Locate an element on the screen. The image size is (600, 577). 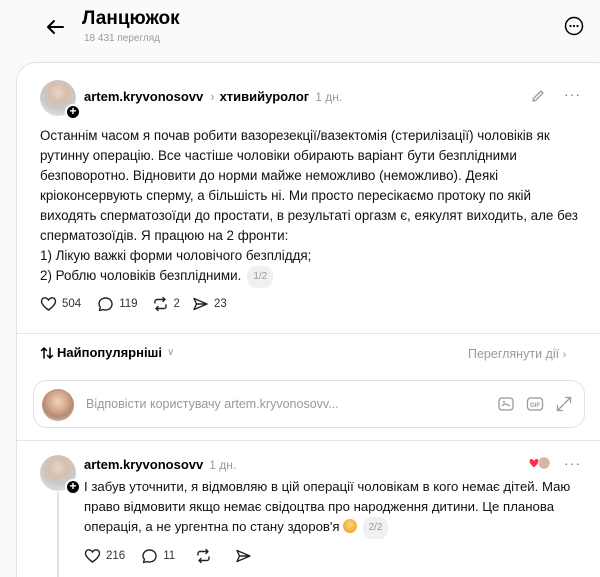
post-more-icon: ··· is located at coordinates (572, 94).